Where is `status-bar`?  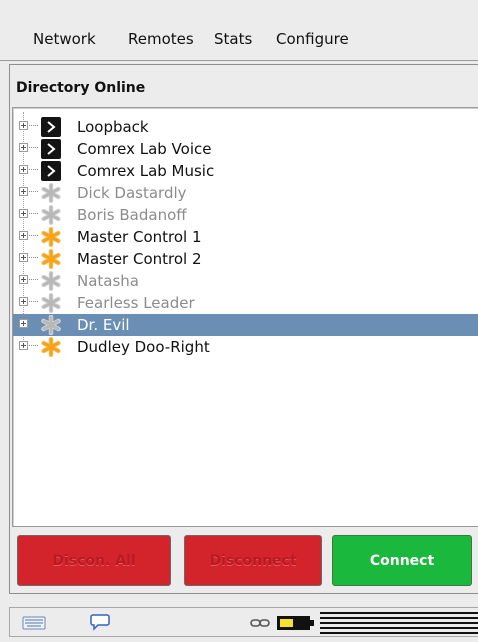
status-bar is located at coordinates (239, 620).